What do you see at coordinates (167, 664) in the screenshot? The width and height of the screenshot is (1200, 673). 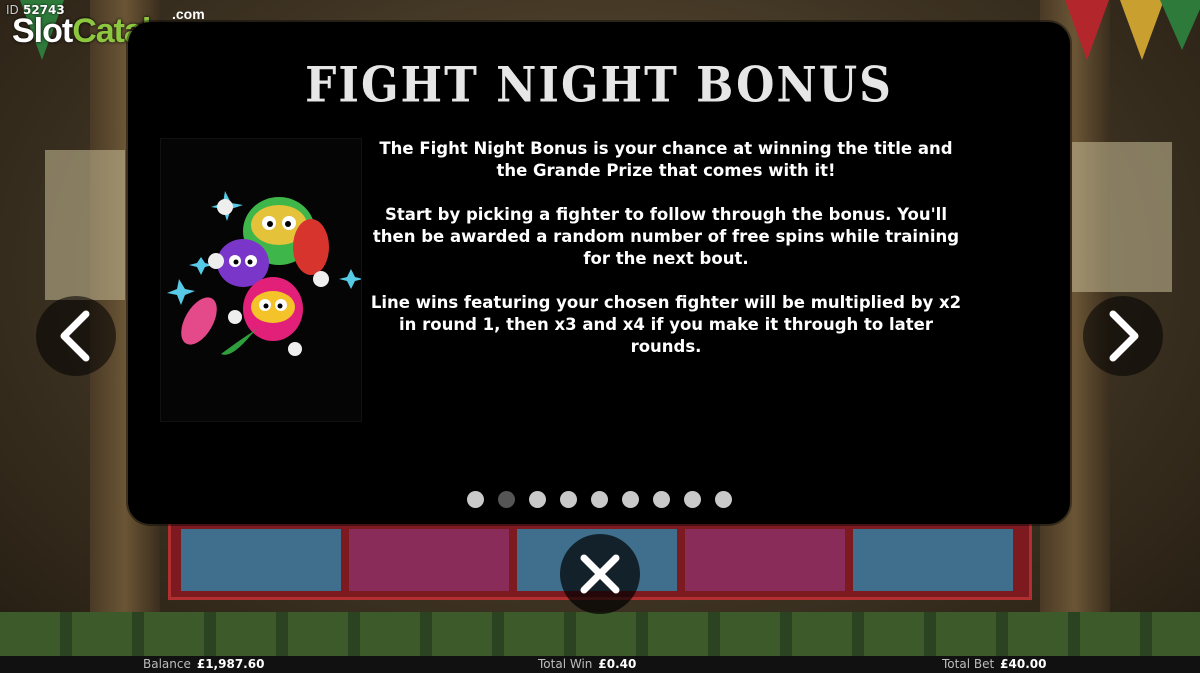 I see `balance-label: Balance` at bounding box center [167, 664].